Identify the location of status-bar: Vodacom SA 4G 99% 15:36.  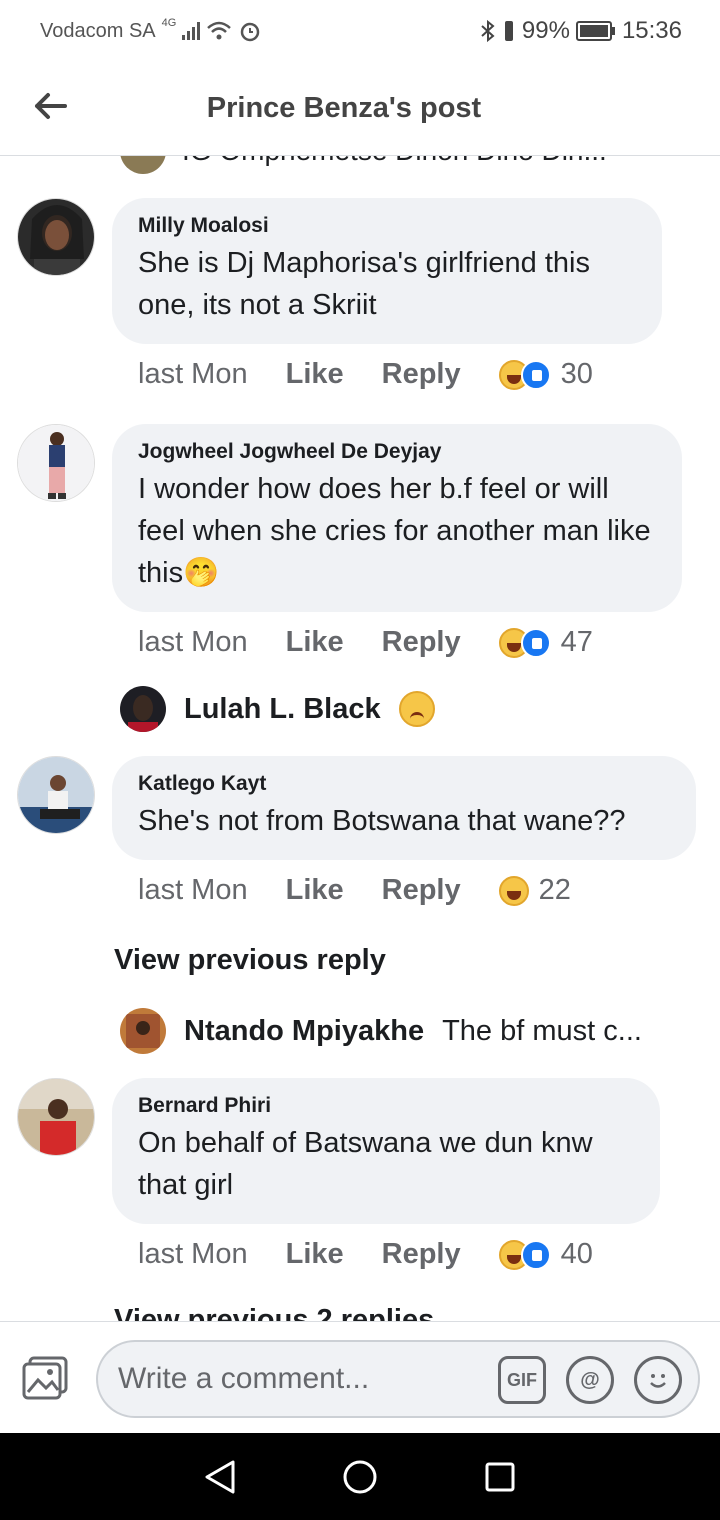
(360, 31).